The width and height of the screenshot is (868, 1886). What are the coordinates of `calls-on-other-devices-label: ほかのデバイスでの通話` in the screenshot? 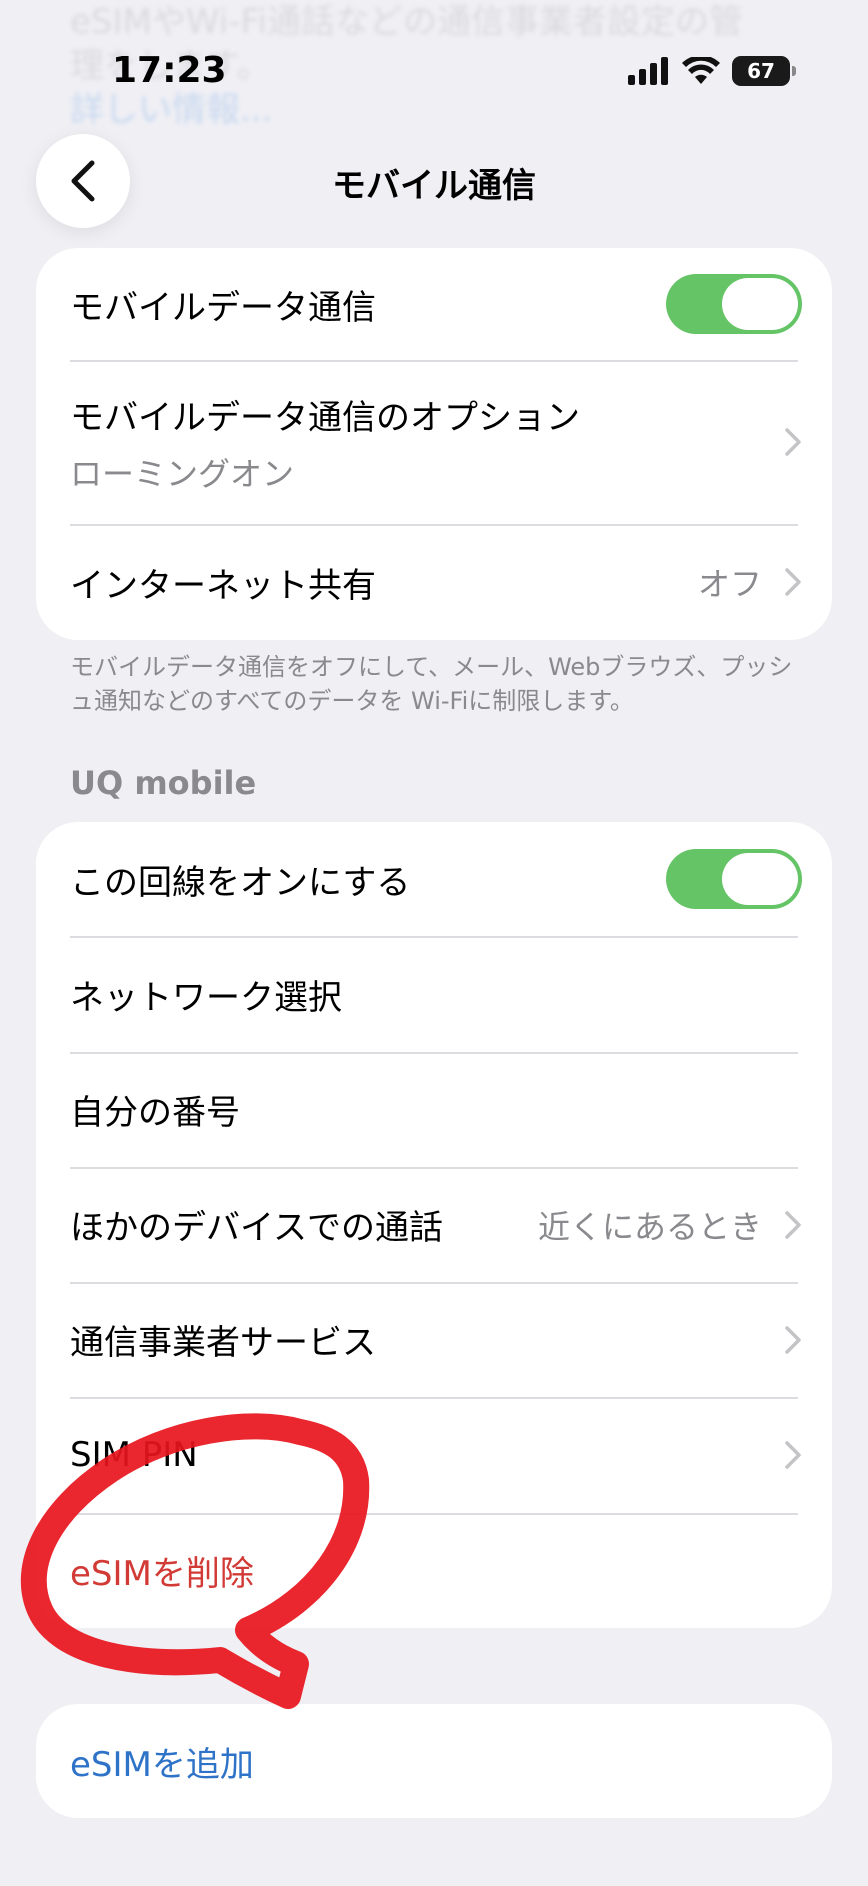 It's located at (256, 1228).